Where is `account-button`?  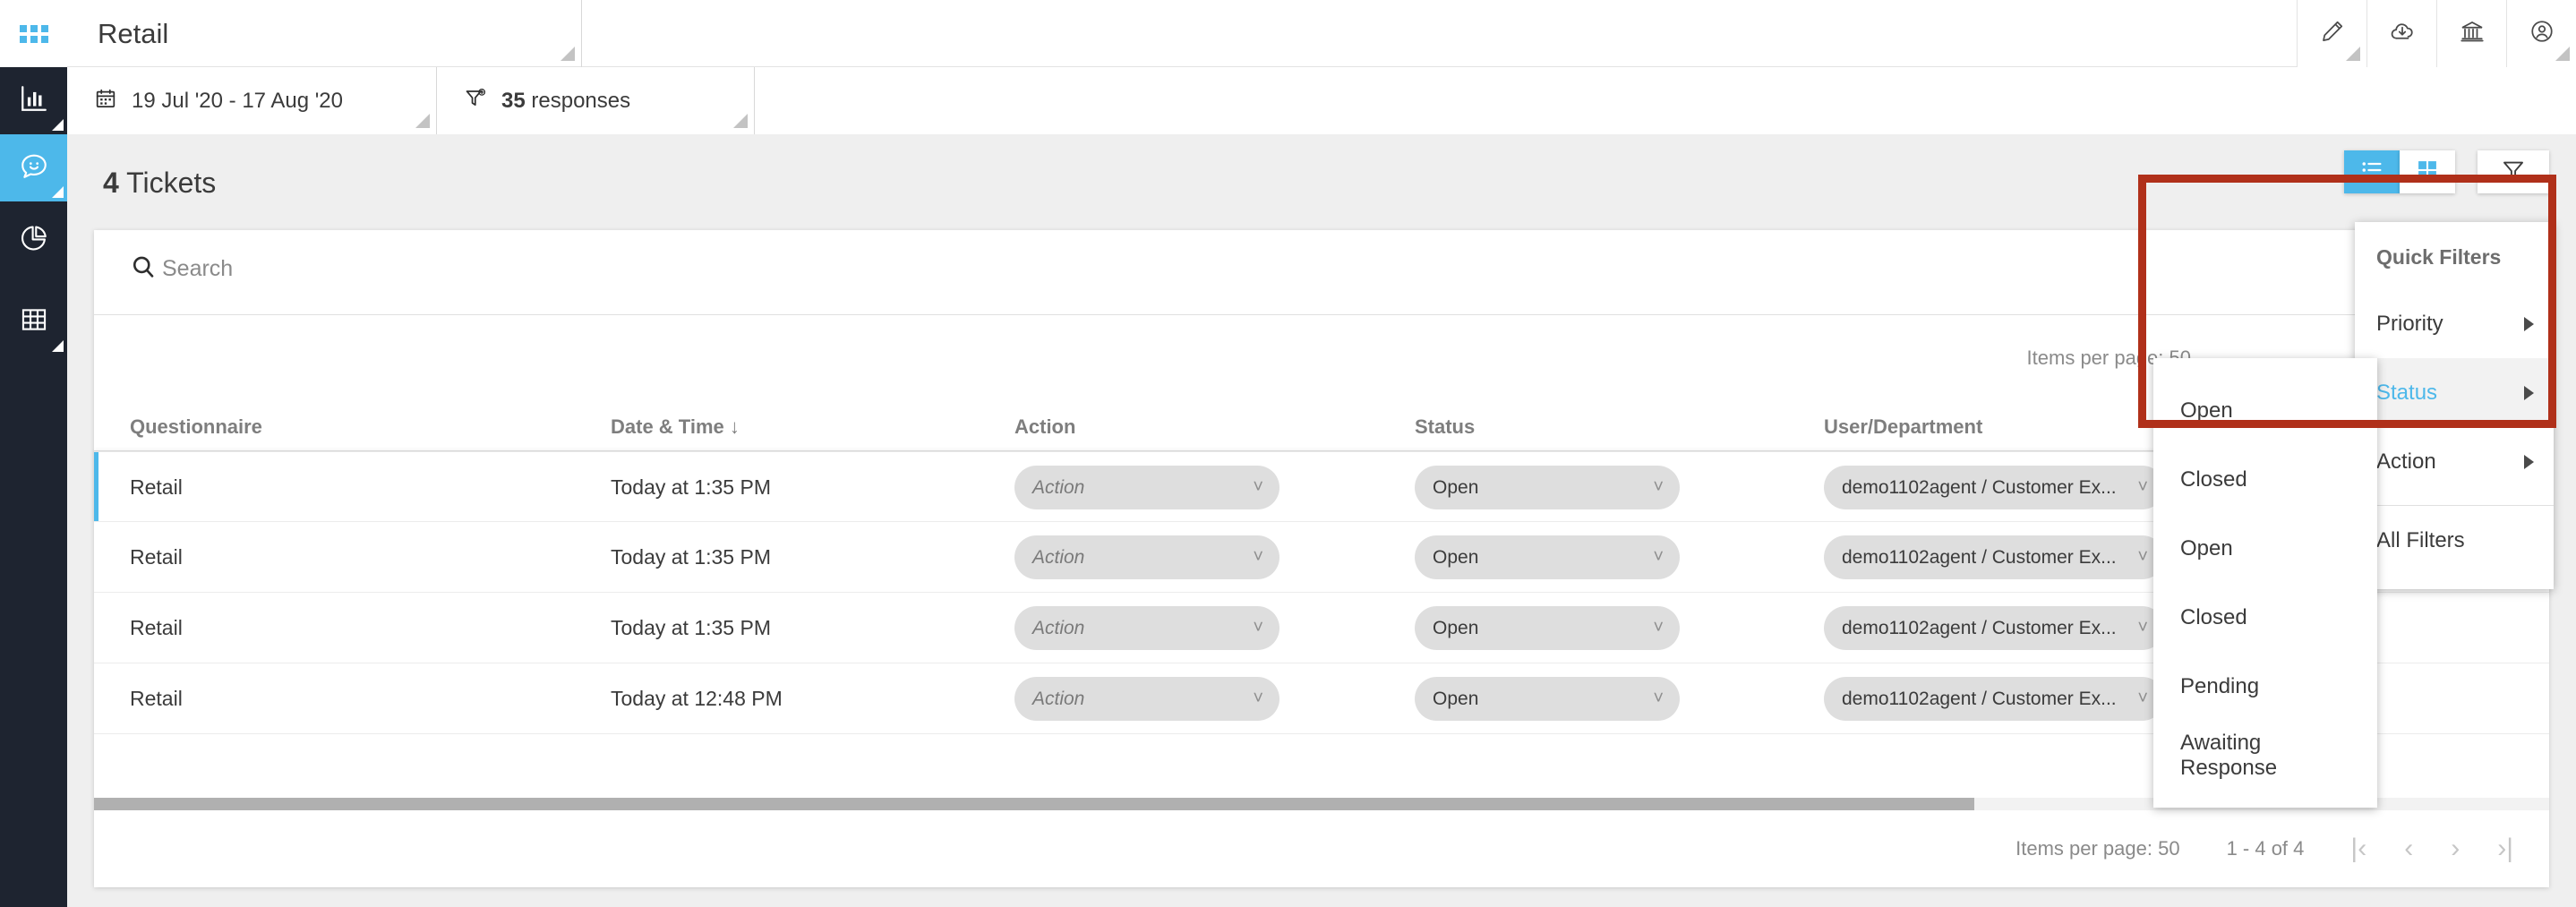 account-button is located at coordinates (2541, 33).